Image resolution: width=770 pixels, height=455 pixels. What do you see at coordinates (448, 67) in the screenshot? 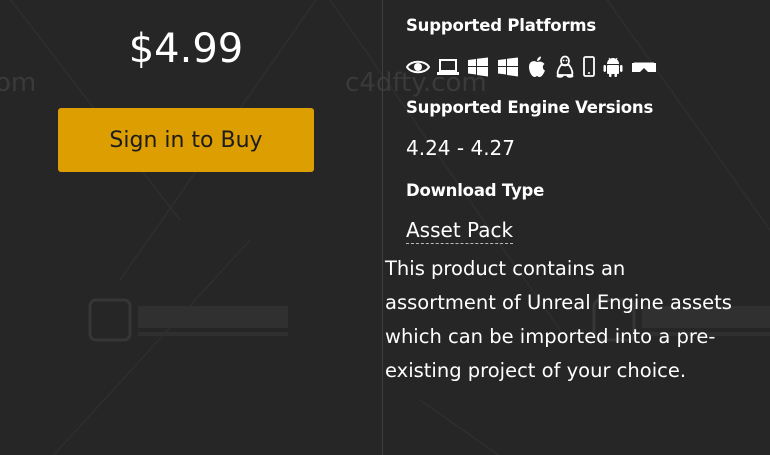
I see `laptop-icon` at bounding box center [448, 67].